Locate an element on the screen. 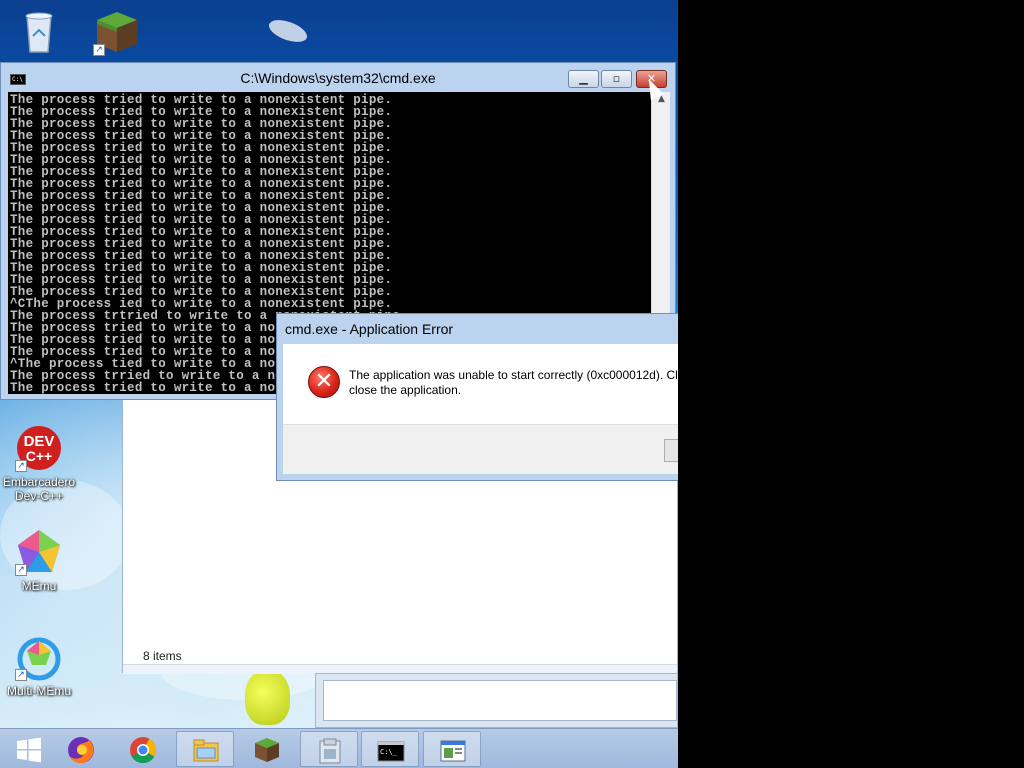 The image size is (1024, 768). secondary-window is located at coordinates (496, 700).